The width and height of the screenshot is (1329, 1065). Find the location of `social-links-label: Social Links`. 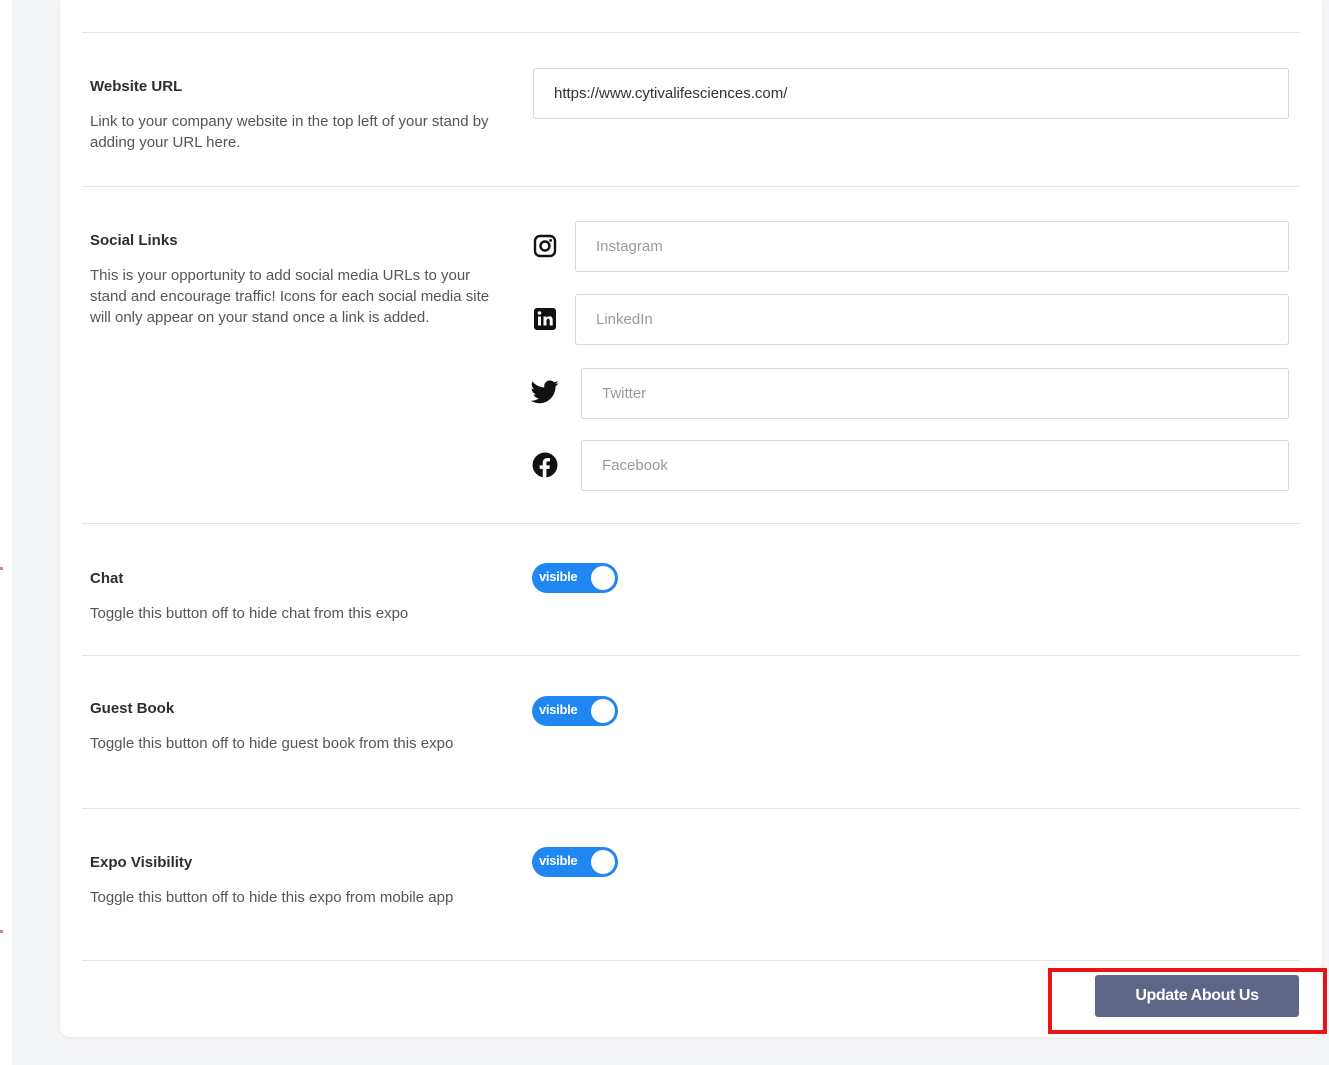

social-links-label: Social Links is located at coordinates (134, 240).